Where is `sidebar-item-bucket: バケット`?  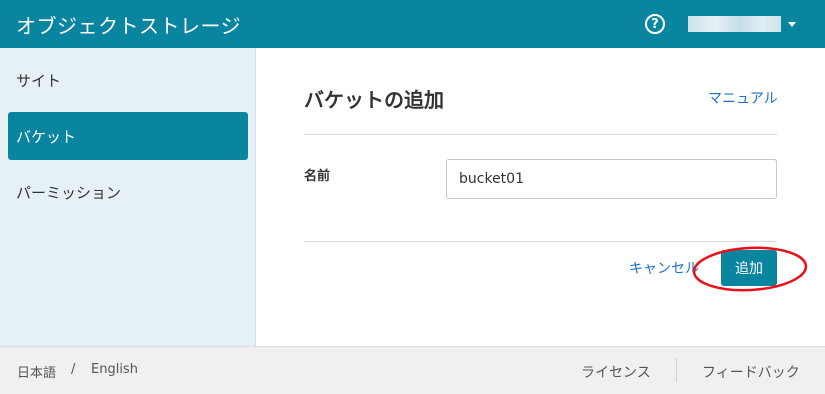 sidebar-item-bucket: バケット is located at coordinates (128, 136).